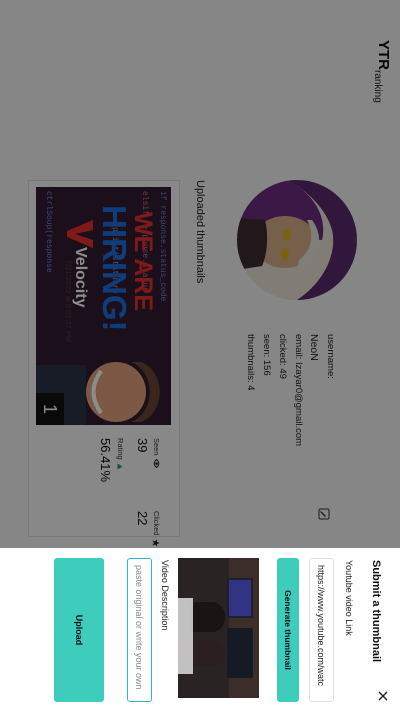  What do you see at coordinates (321, 630) in the screenshot?
I see `youtube-link-input: https://www.youtube.com/watc` at bounding box center [321, 630].